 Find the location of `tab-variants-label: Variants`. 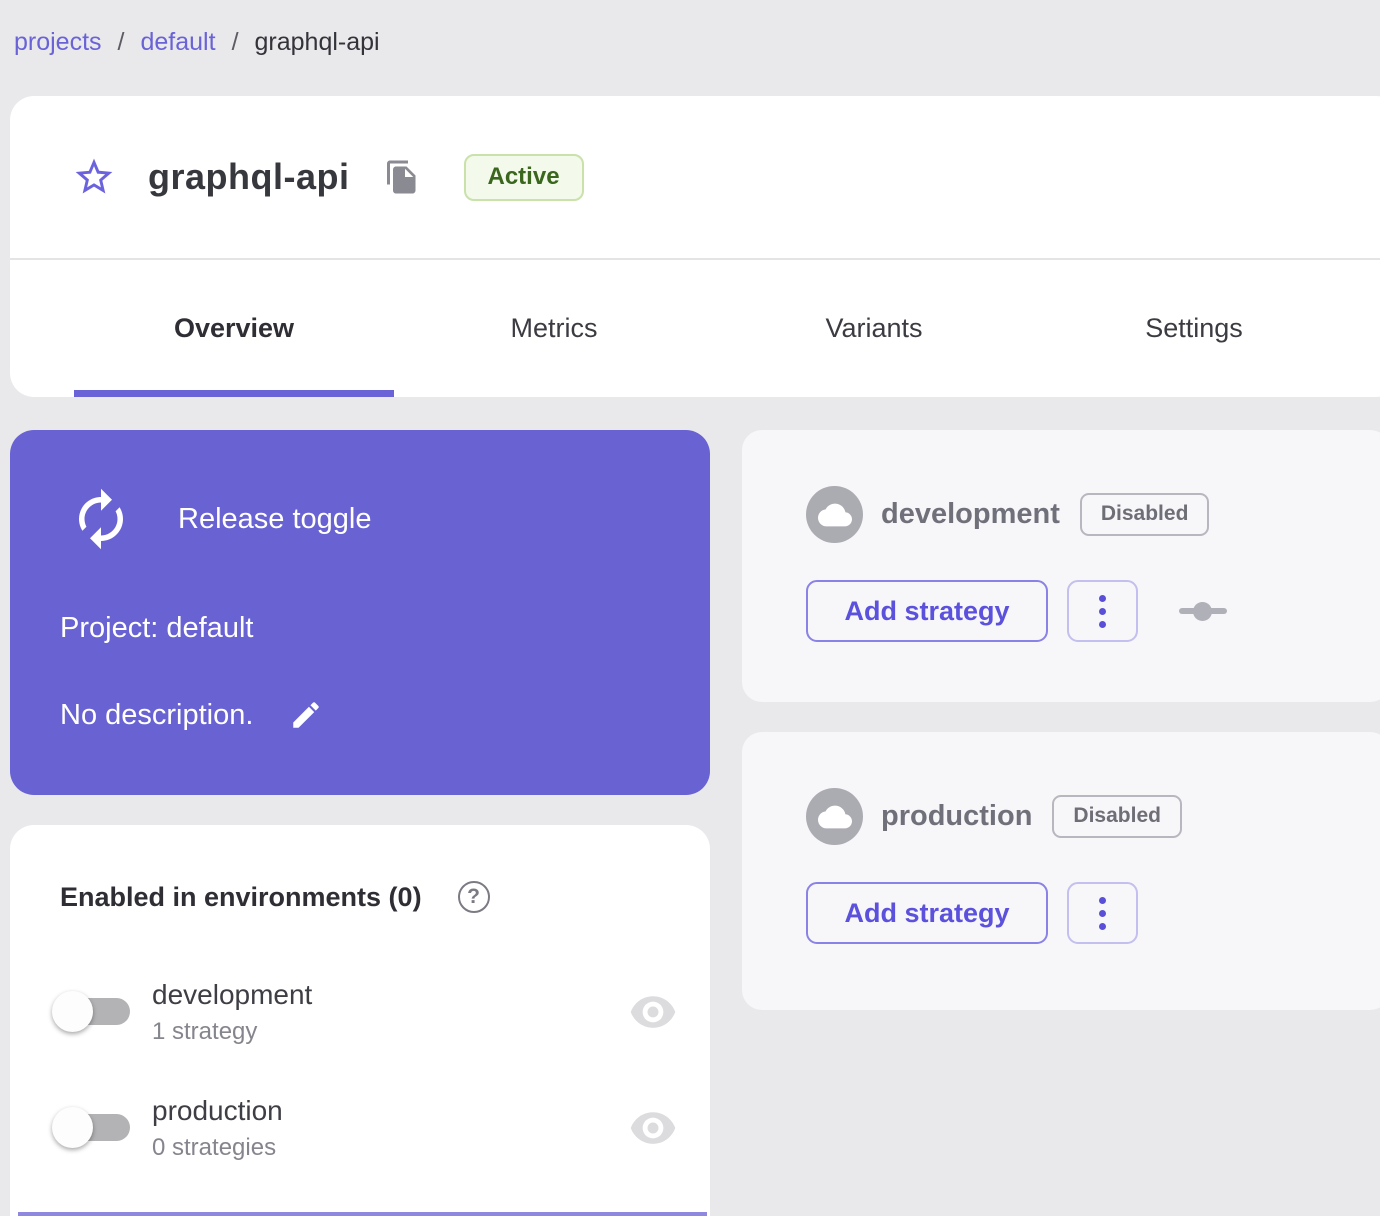

tab-variants-label: Variants is located at coordinates (874, 328).